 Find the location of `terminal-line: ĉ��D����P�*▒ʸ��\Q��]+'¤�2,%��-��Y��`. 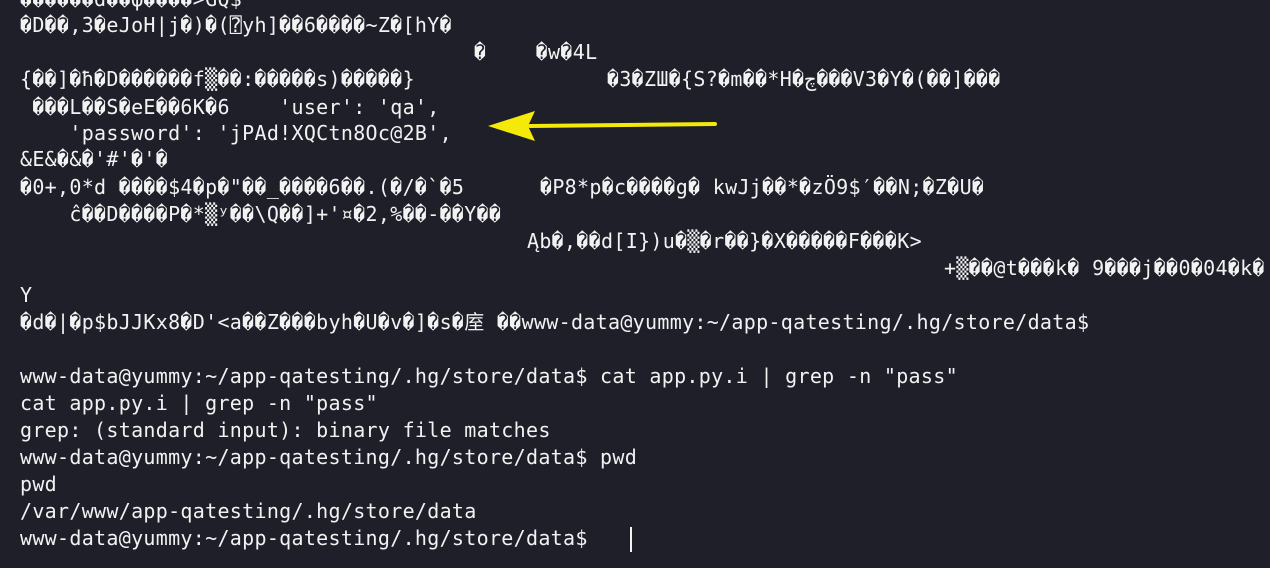

terminal-line: ĉ��D����P�*▒ʸ��\Q��]+'¤�2,%��-��Y�� is located at coordinates (250, 214).